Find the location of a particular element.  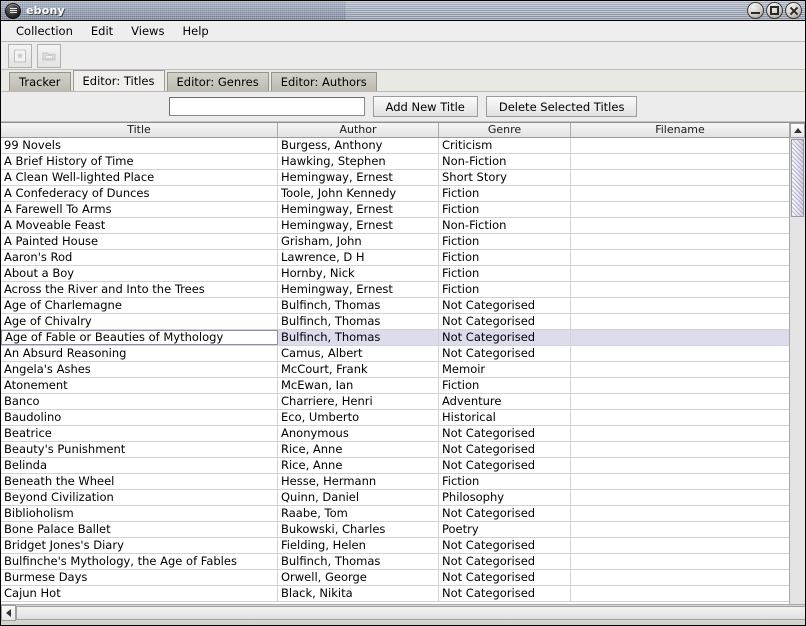

menu-item-edit: Edit is located at coordinates (102, 31).